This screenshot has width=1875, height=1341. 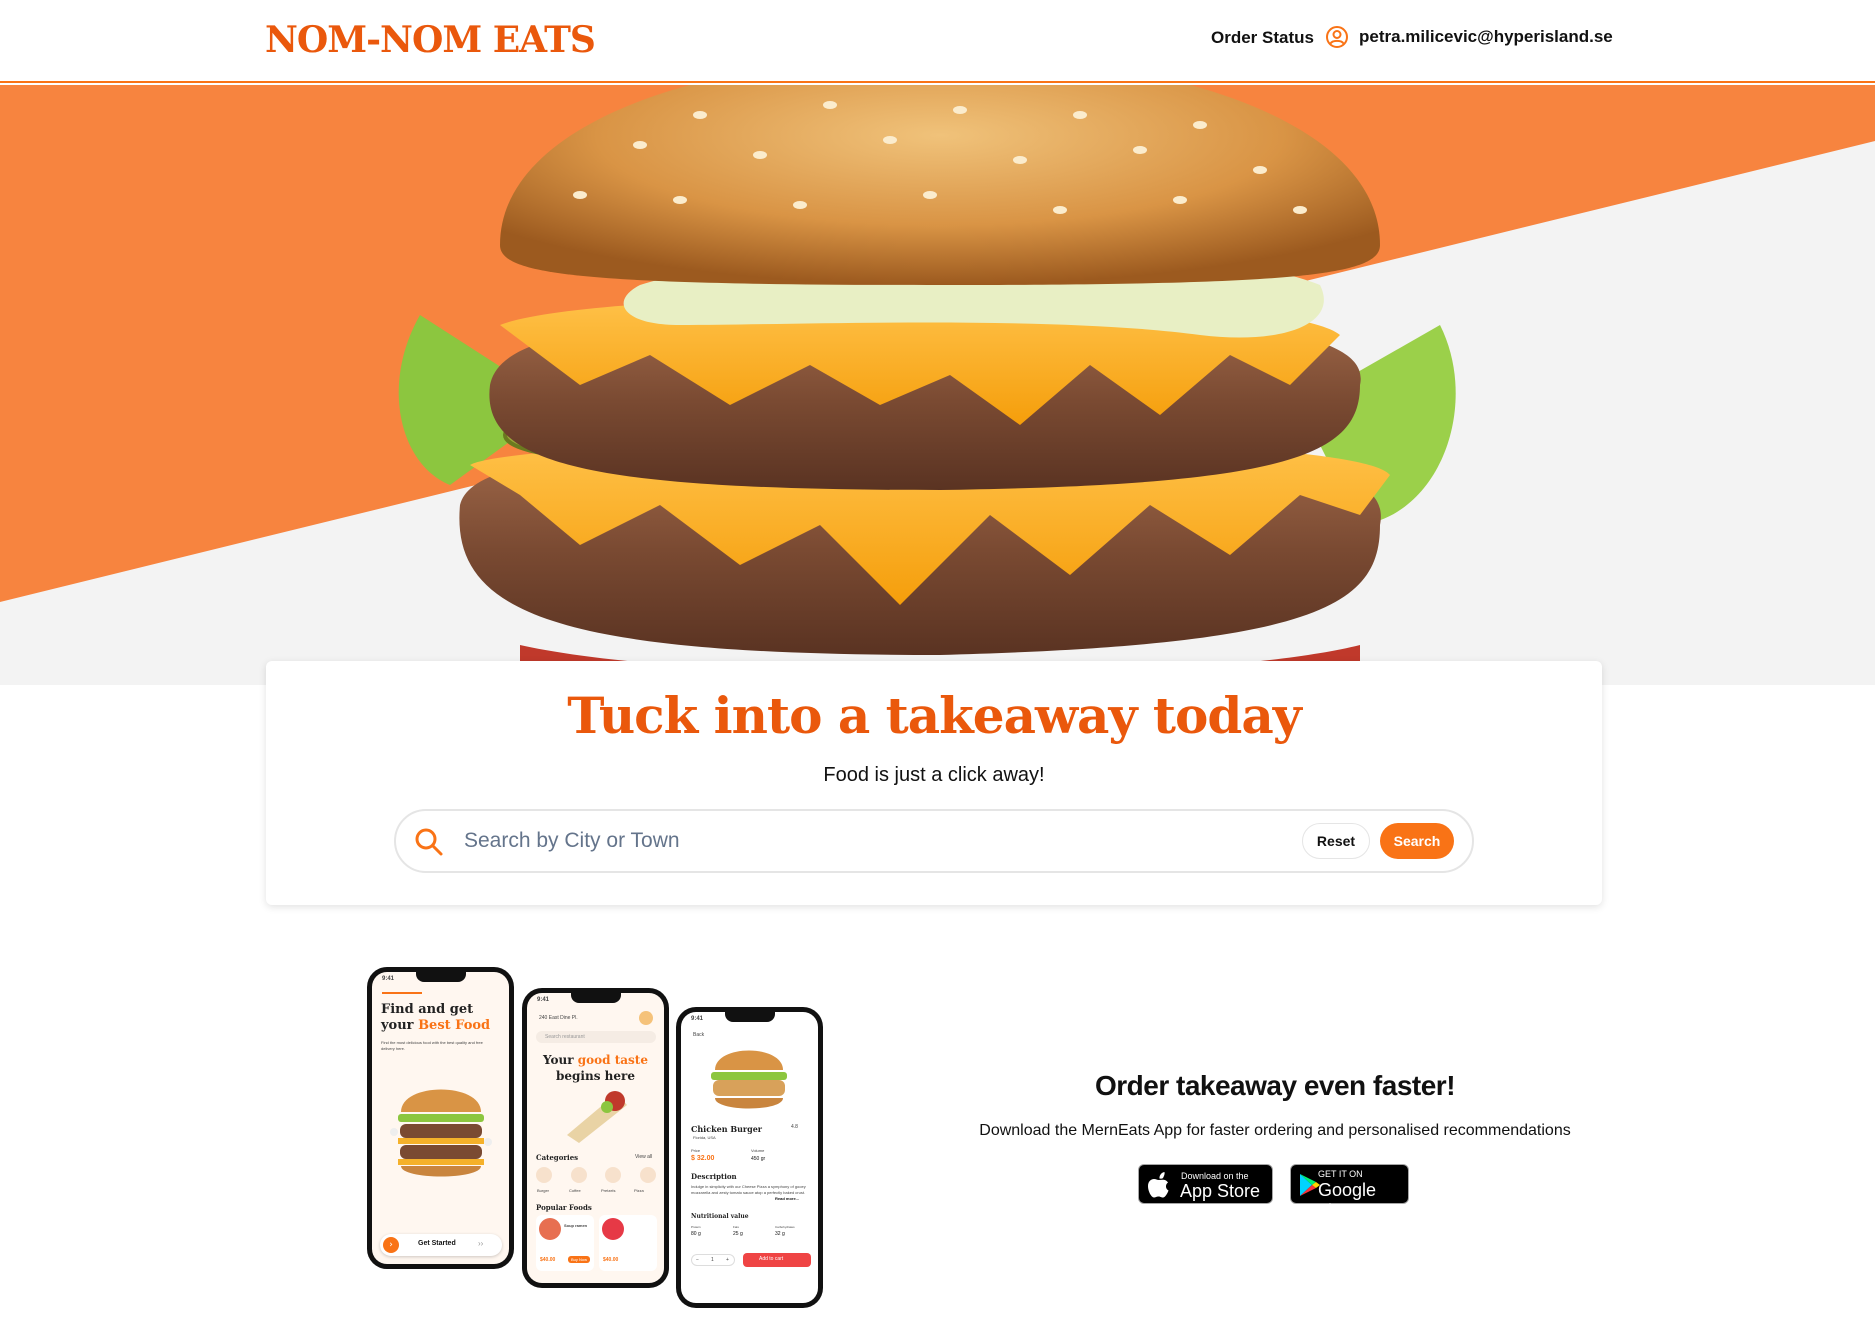 I want to click on user-menu: petra.milicevic@hyperisland.se, so click(x=1469, y=37).